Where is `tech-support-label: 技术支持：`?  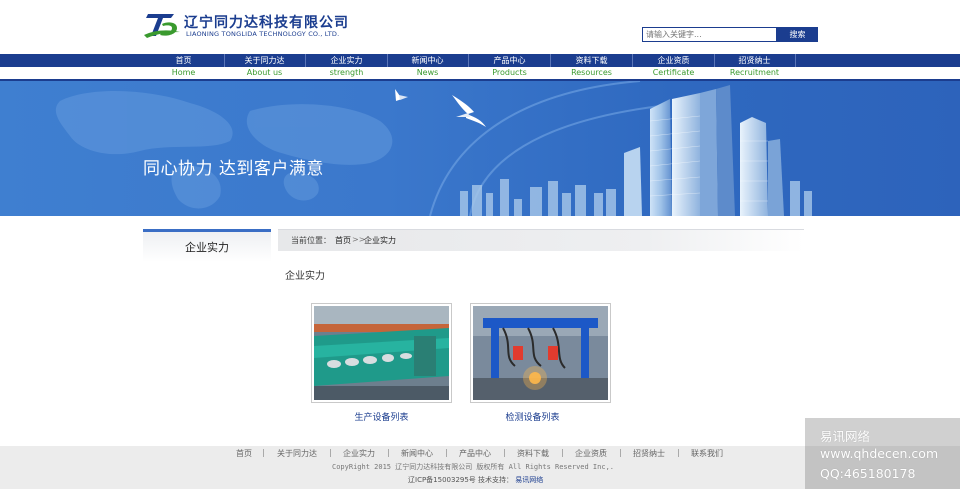 tech-support-label: 技术支持： is located at coordinates (496, 480).